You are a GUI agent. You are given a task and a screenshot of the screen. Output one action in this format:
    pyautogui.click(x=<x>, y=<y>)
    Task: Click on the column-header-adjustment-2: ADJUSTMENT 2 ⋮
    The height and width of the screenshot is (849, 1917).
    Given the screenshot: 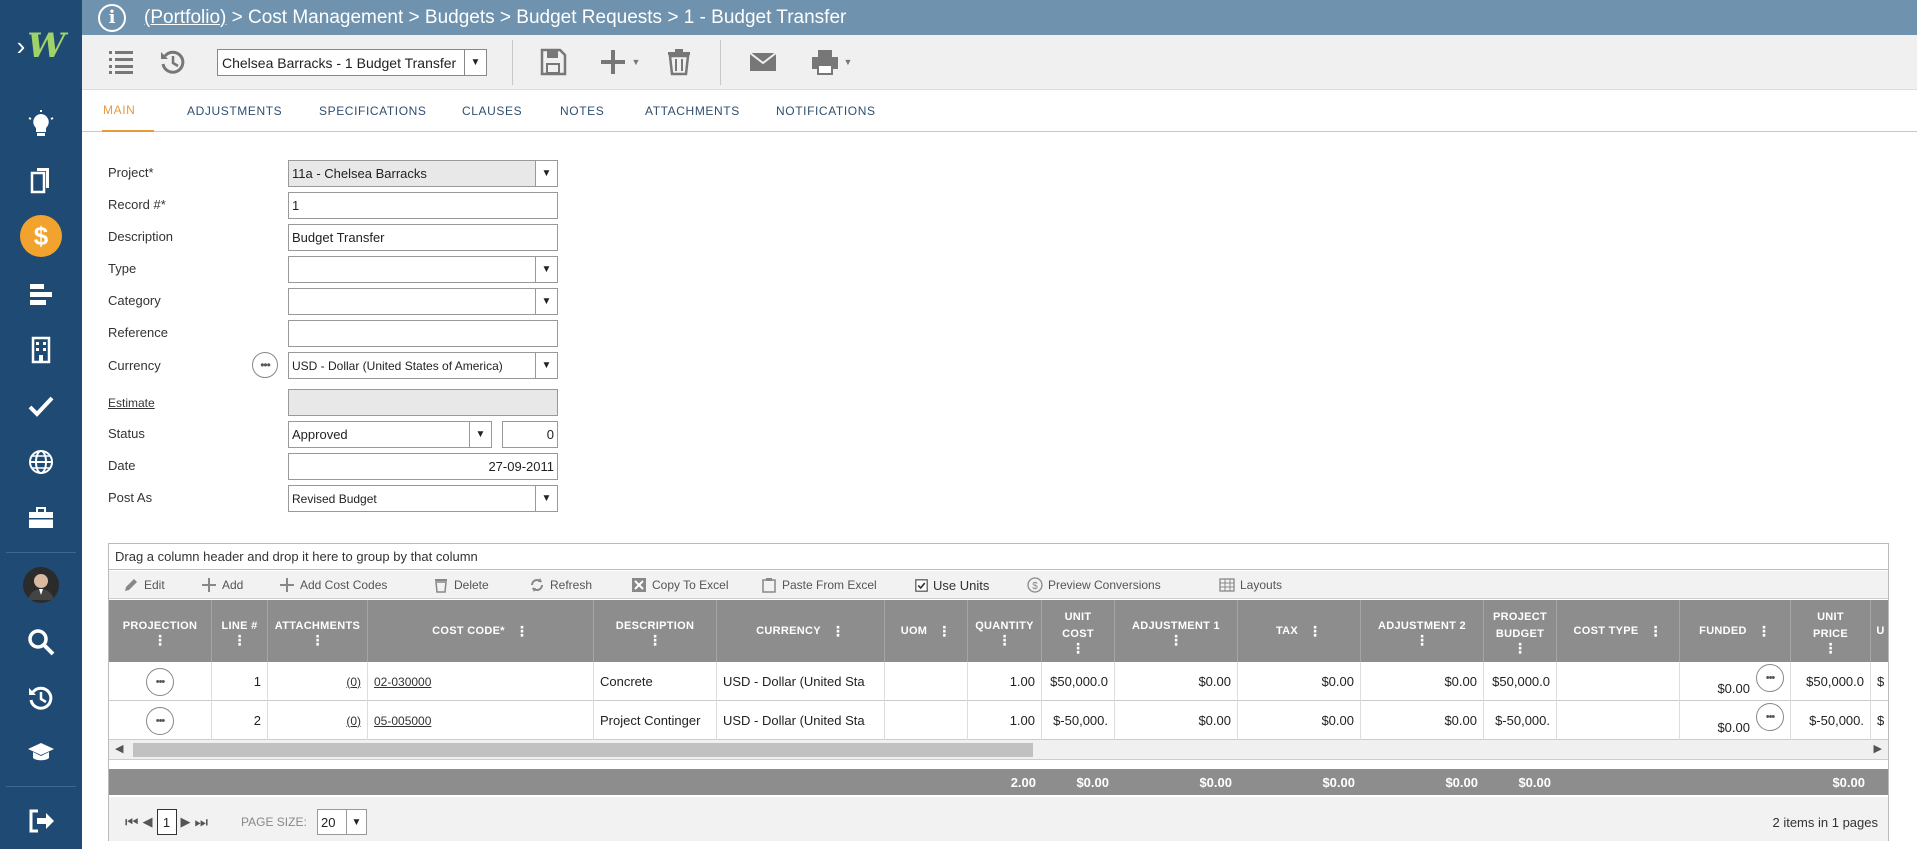 What is the action you would take?
    pyautogui.click(x=1422, y=631)
    